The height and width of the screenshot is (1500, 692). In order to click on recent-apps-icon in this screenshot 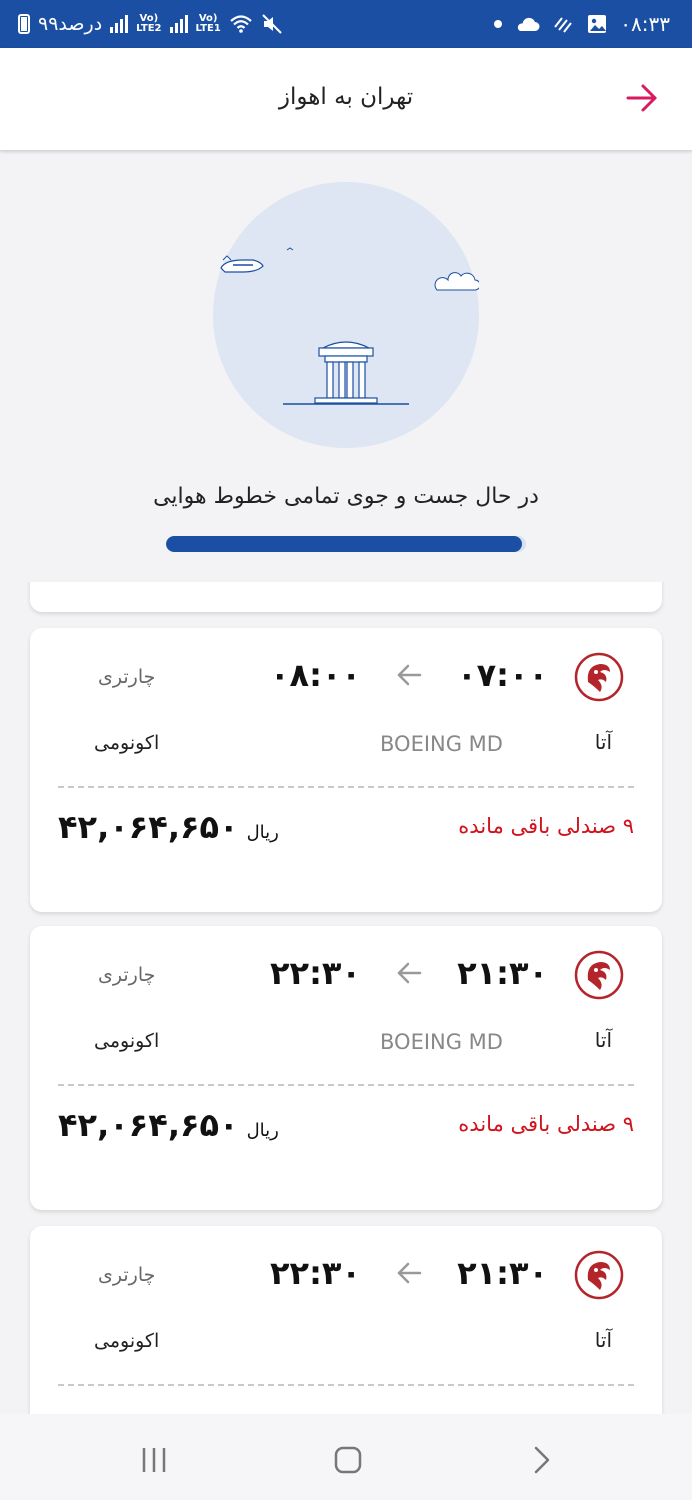, I will do `click(154, 1460)`.